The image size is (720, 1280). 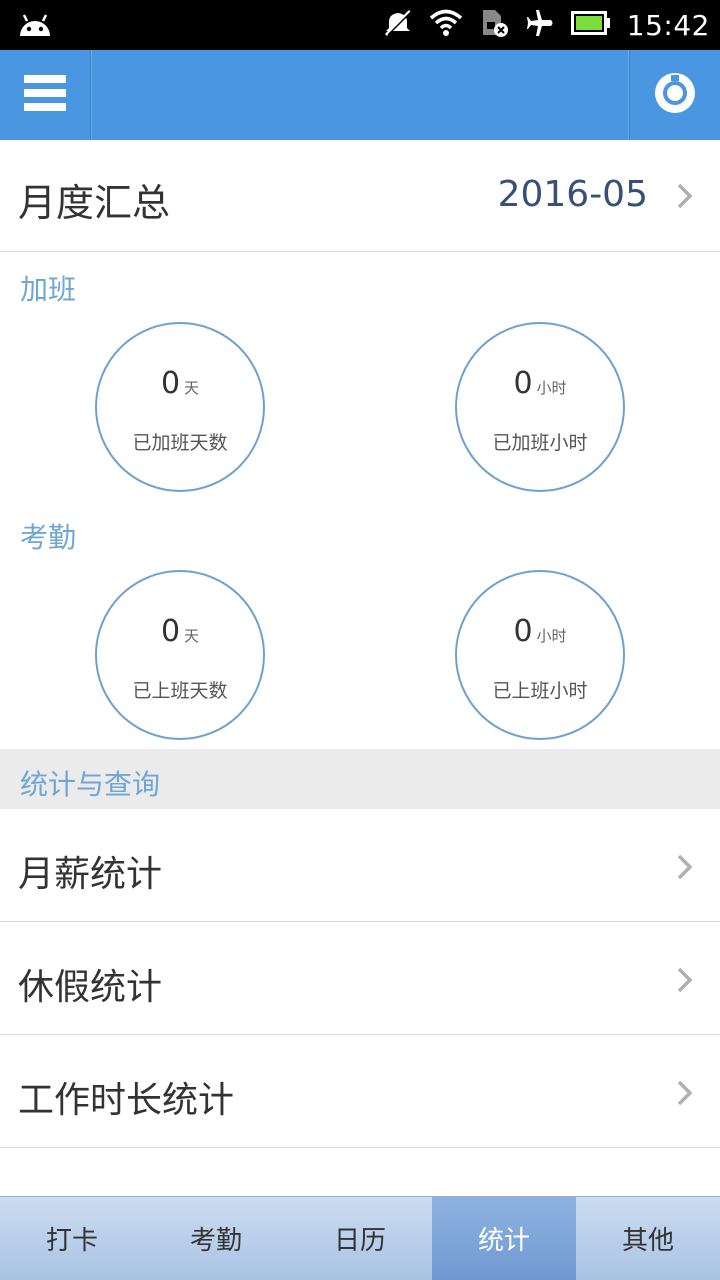 What do you see at coordinates (540, 407) in the screenshot?
I see `overtime-hours-card: 0 小时 已加班小时` at bounding box center [540, 407].